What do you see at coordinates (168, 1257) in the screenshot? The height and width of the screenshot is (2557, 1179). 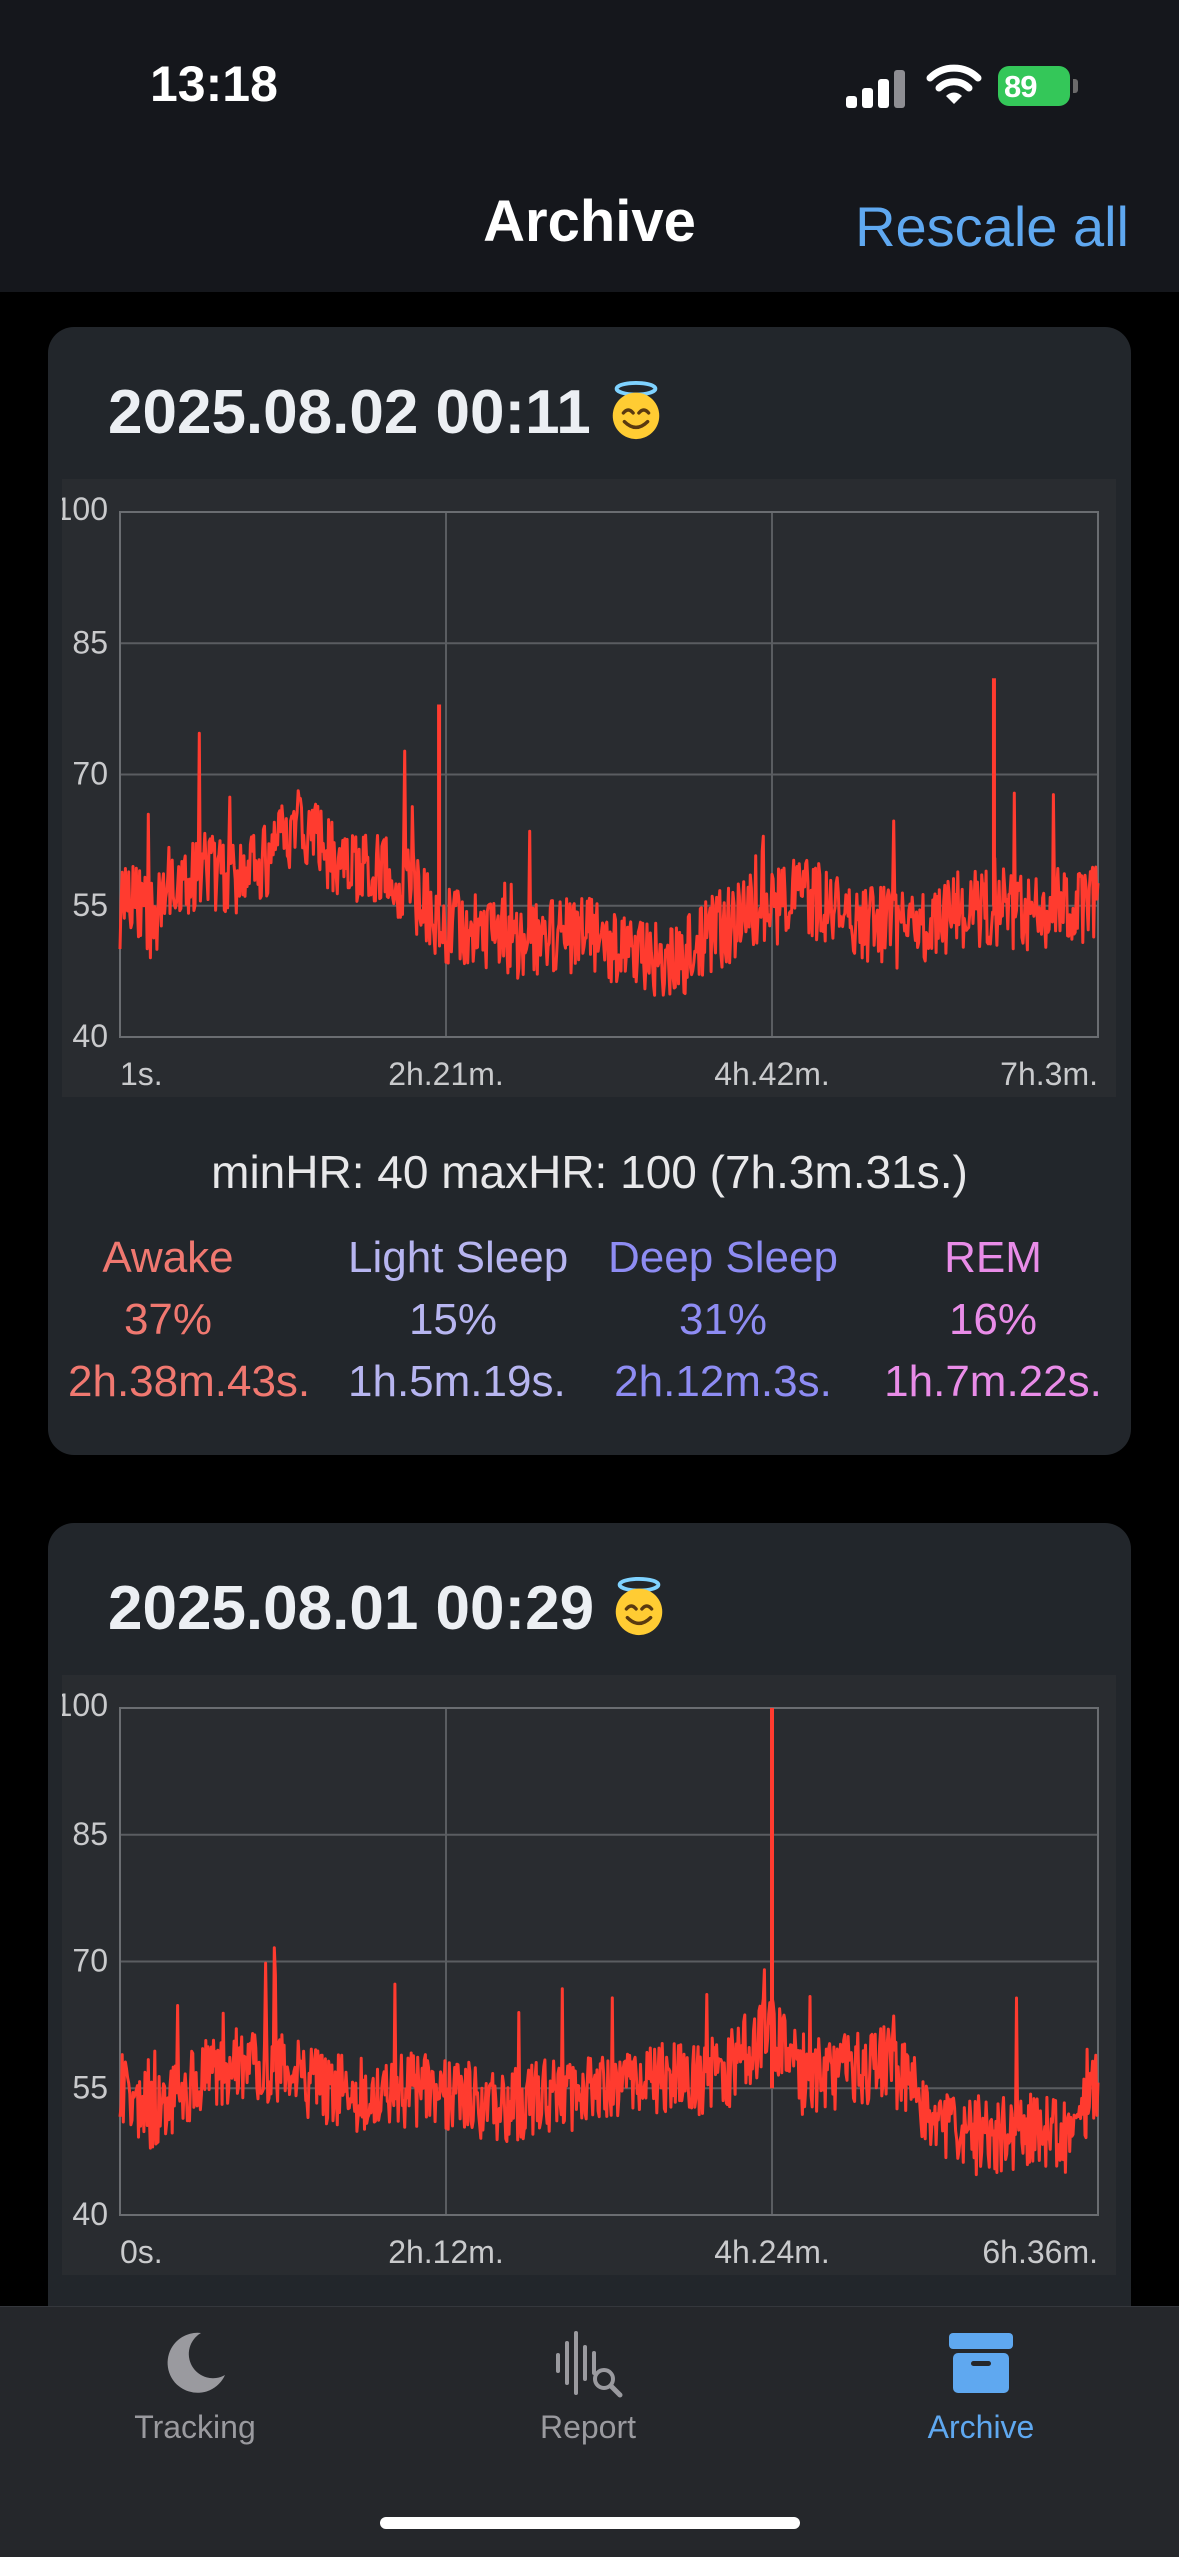 I see `stage-name: Awake` at bounding box center [168, 1257].